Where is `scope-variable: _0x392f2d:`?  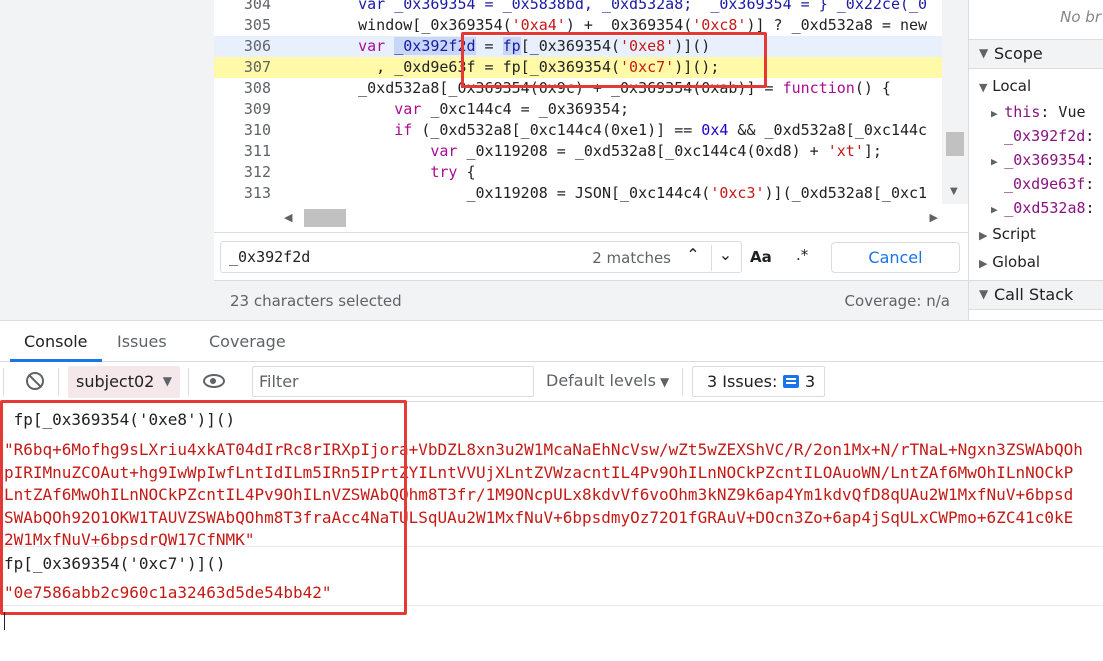 scope-variable: _0x392f2d: is located at coordinates (1049, 136).